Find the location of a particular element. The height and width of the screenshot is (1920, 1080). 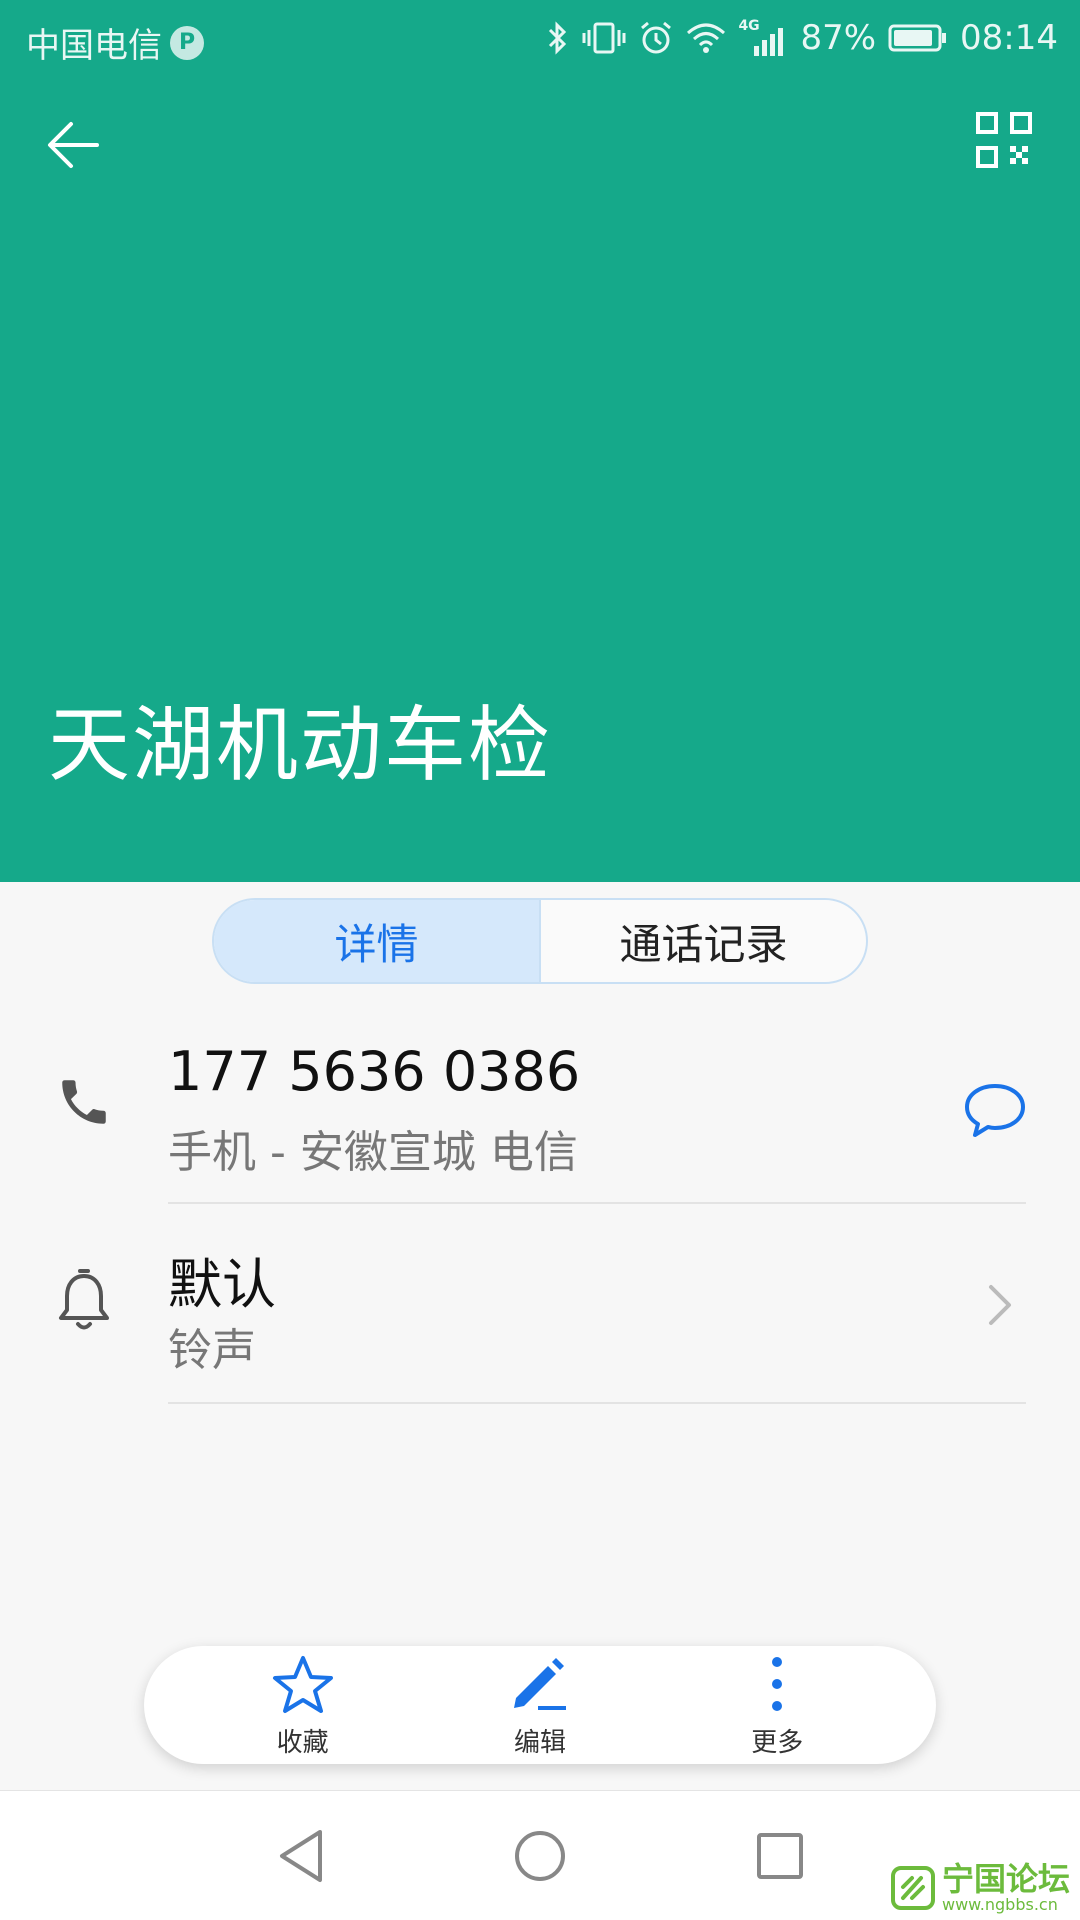

clock: 08:14 is located at coordinates (1009, 38).